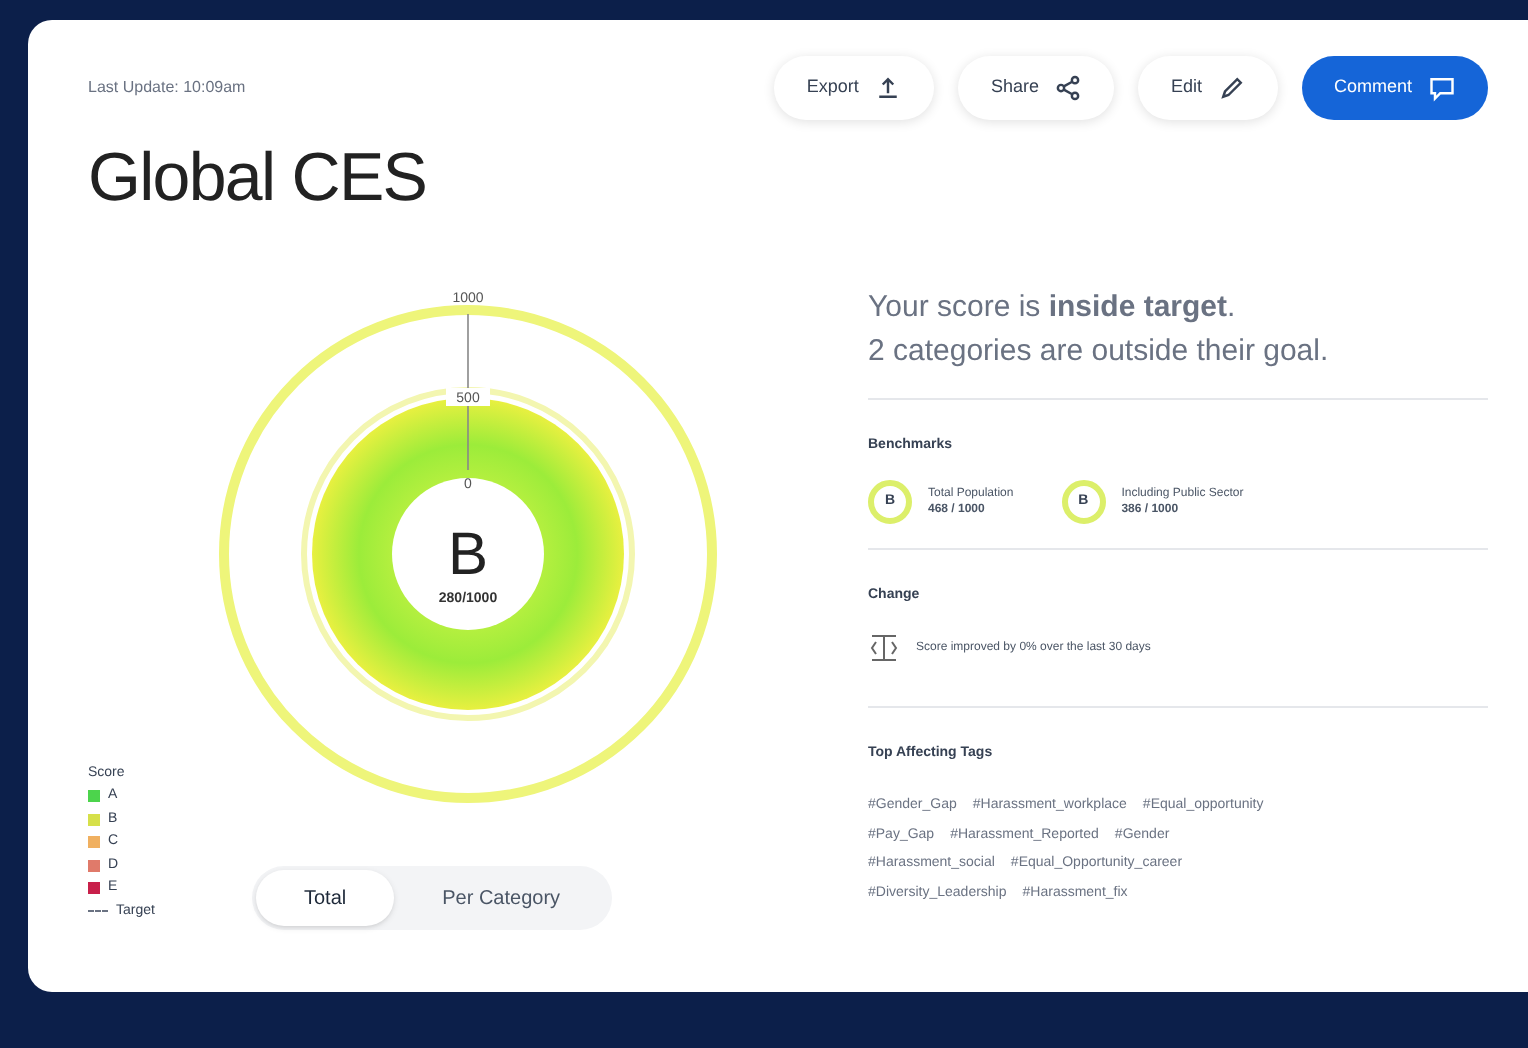 The width and height of the screenshot is (1528, 1048). Describe the element at coordinates (258, 179) in the screenshot. I see `page-title: Global CES` at that location.